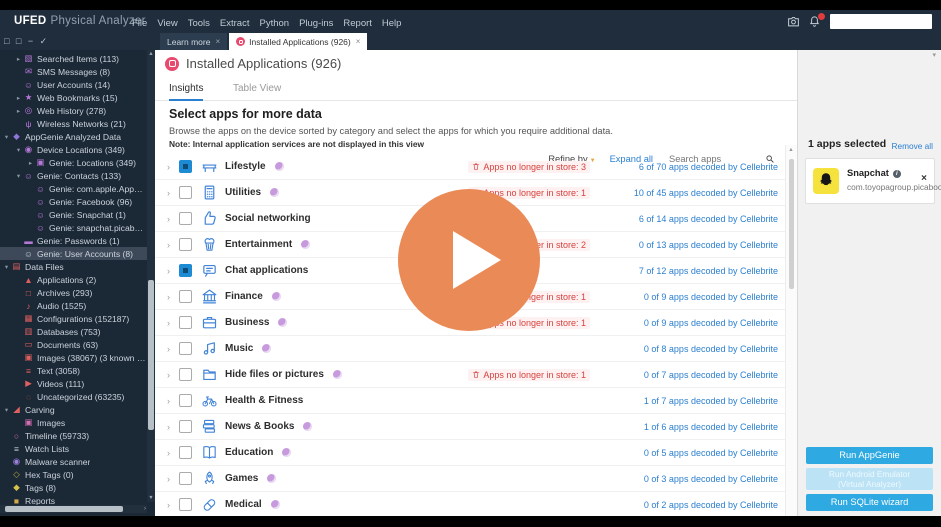  Describe the element at coordinates (392, 23) in the screenshot. I see `menu-item: Help` at that location.